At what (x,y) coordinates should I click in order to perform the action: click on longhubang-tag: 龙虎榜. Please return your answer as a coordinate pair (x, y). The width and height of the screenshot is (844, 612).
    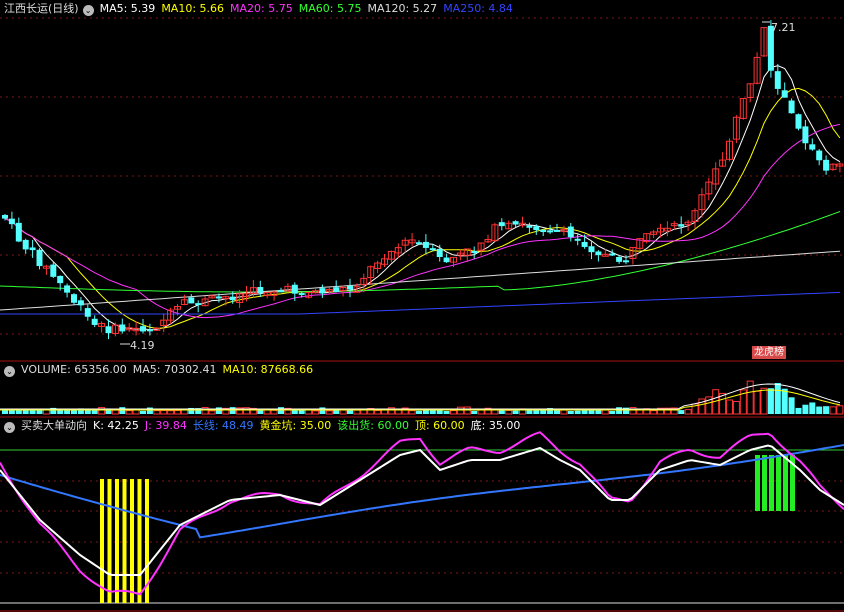
    Looking at the image, I should click on (769, 352).